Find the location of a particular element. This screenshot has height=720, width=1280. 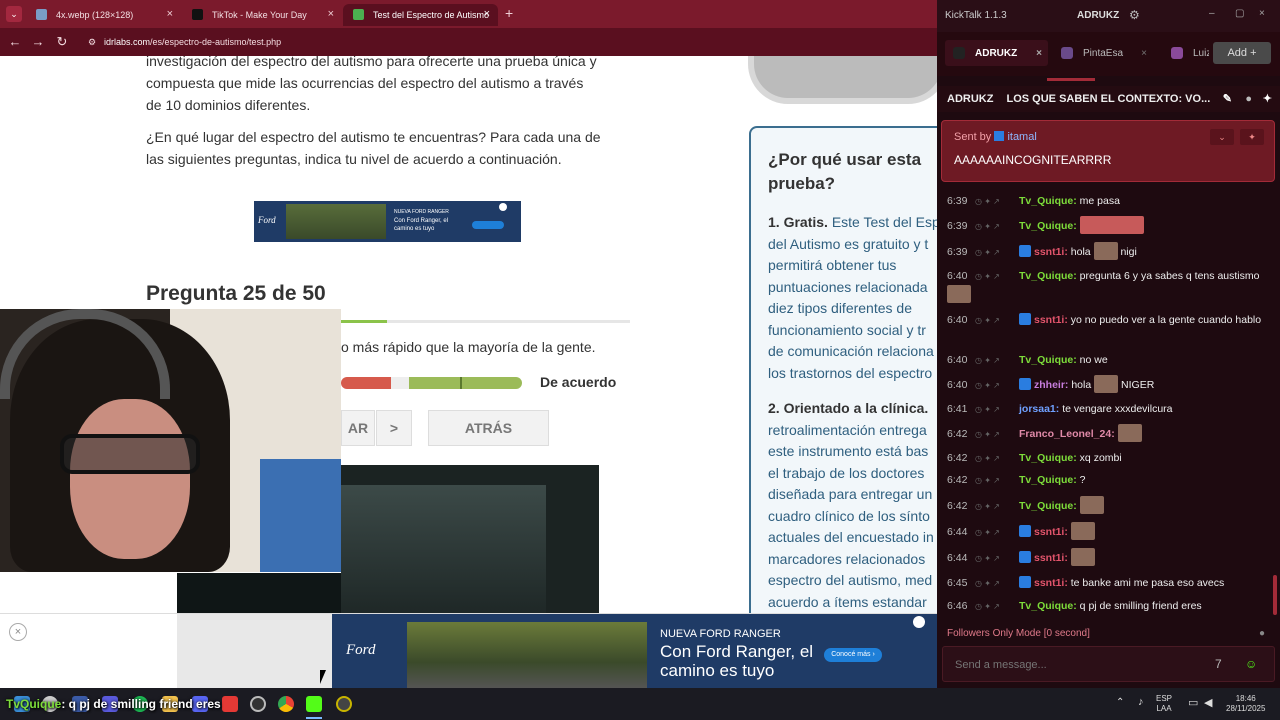

chat-message: 6:40 ◷ ✦ ↗ zhheir: hola NIGER is located at coordinates (1108, 384).